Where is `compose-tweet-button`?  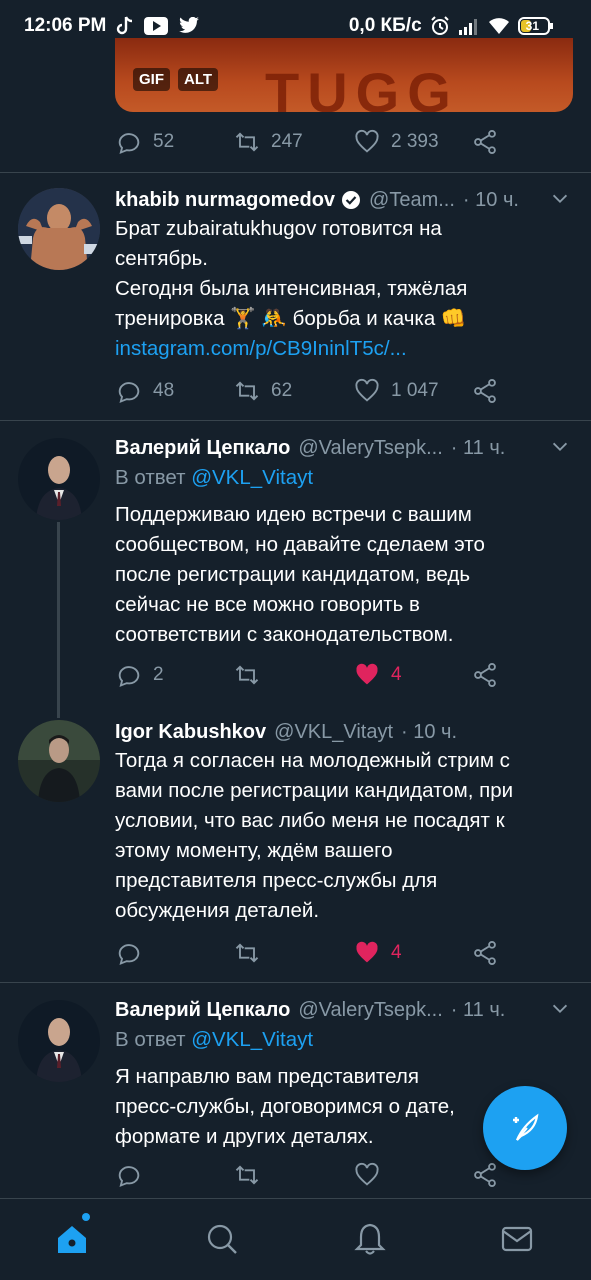 compose-tweet-button is located at coordinates (525, 1128).